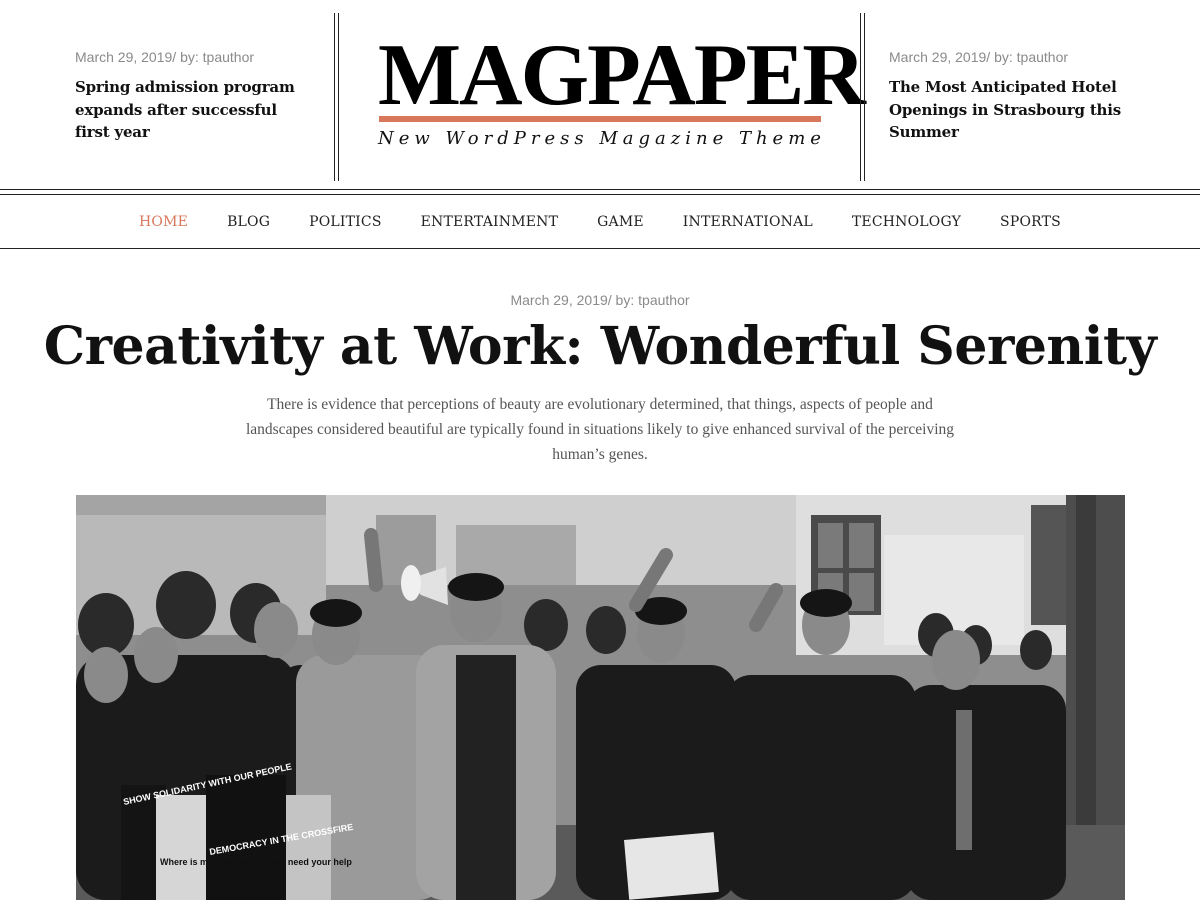  What do you see at coordinates (345, 222) in the screenshot?
I see `nav-item-politics: POLITICS` at bounding box center [345, 222].